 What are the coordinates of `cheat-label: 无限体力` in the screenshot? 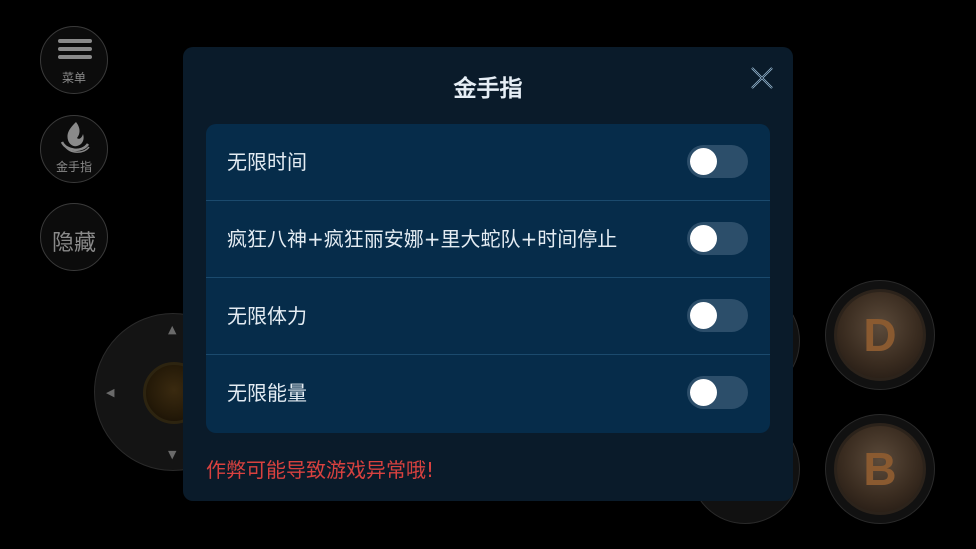 It's located at (267, 316).